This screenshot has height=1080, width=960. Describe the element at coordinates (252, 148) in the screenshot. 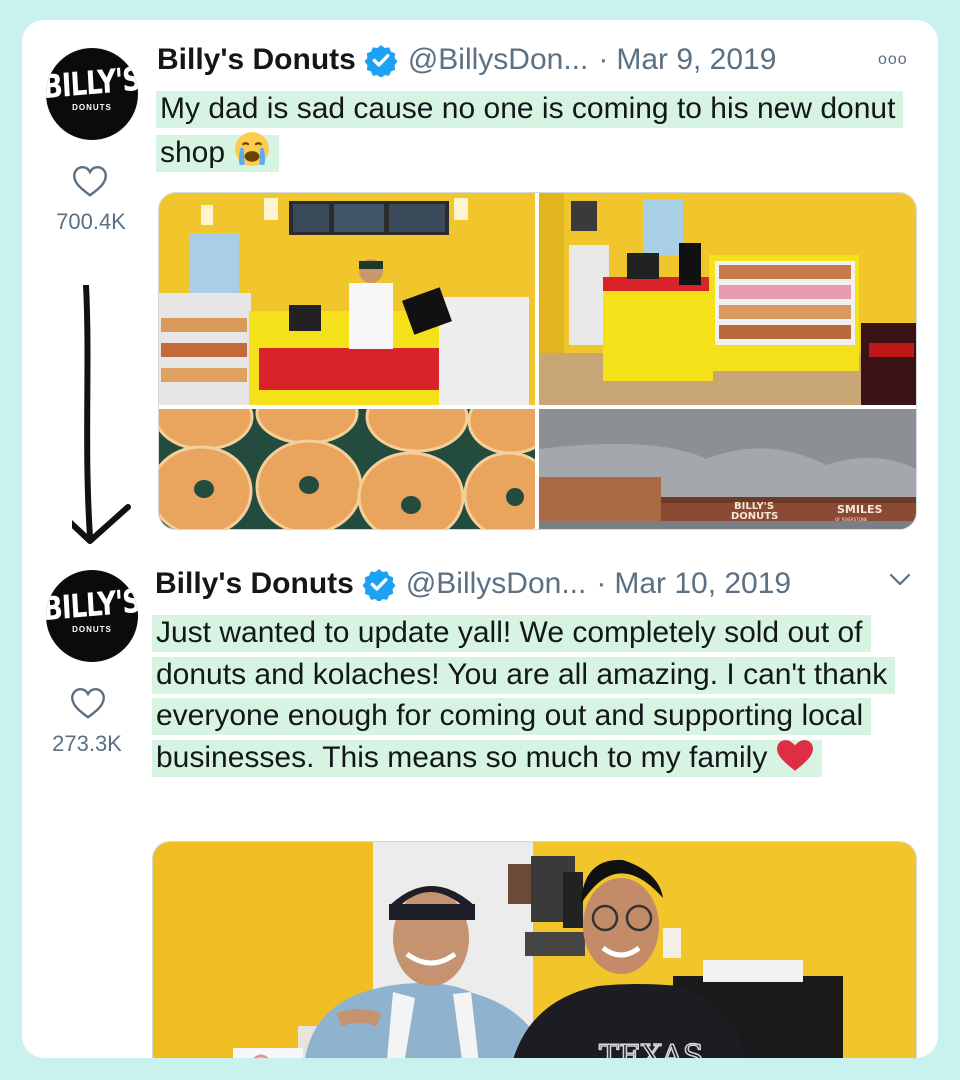

I see `crying-emoji-icon` at that location.